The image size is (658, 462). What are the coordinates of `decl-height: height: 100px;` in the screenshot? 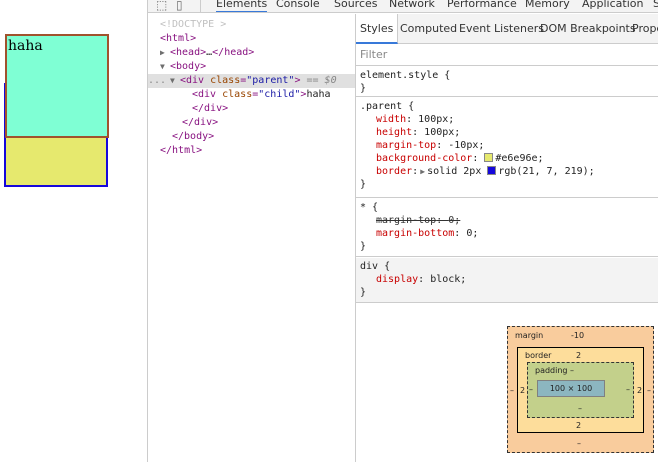 It's located at (507, 132).